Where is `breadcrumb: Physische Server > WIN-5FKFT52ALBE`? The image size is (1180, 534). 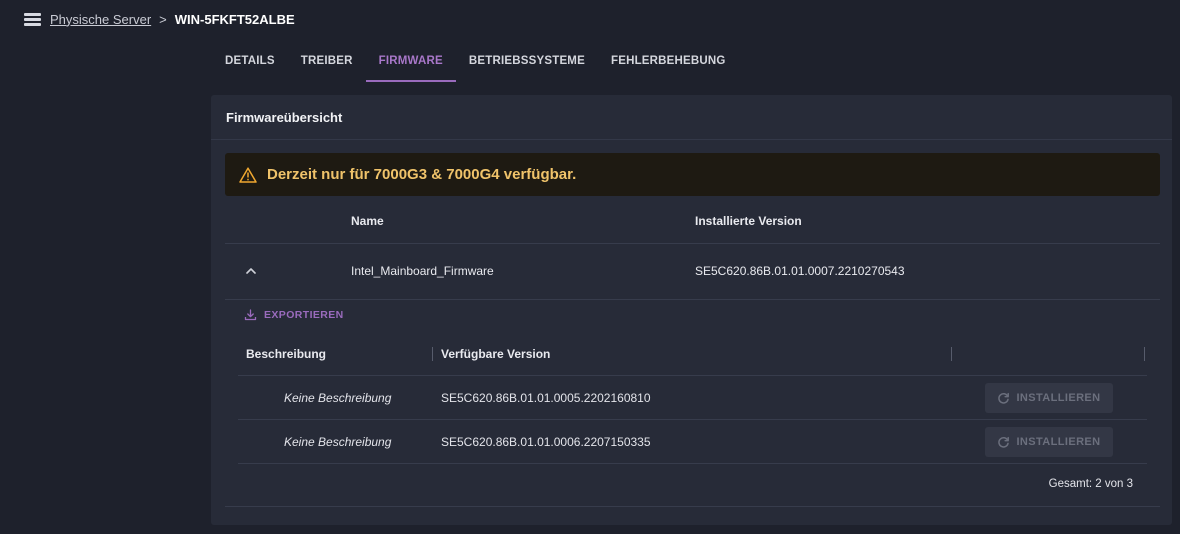
breadcrumb: Physische Server > WIN-5FKFT52ALBE is located at coordinates (159, 19).